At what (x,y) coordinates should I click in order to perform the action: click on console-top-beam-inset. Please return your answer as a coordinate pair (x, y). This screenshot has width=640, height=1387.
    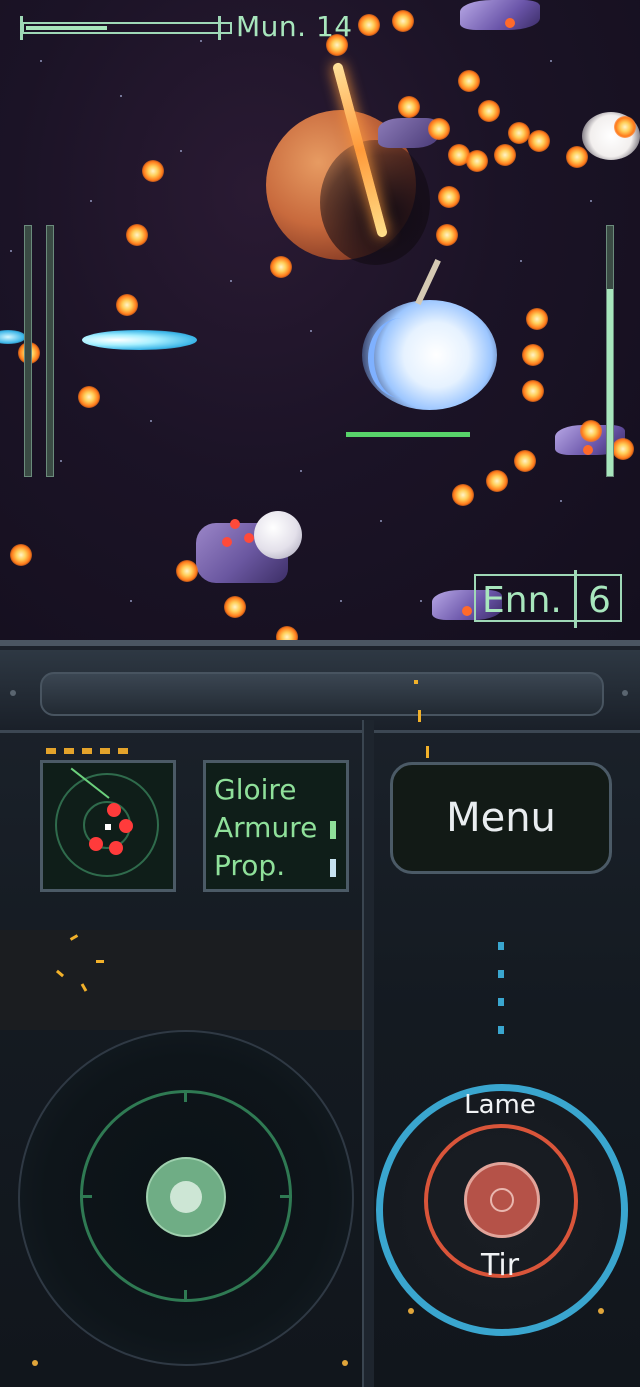
    Looking at the image, I should click on (322, 694).